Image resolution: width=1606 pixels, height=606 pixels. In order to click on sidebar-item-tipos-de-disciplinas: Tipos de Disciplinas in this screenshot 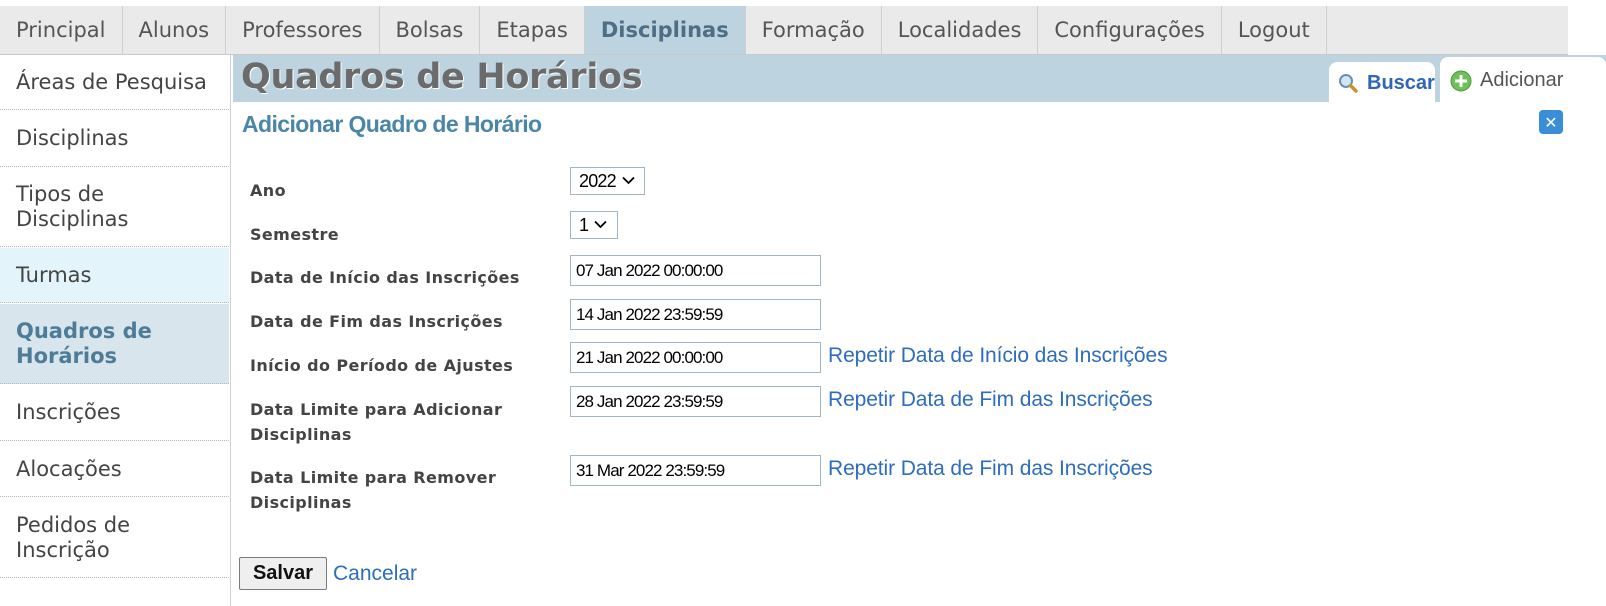, I will do `click(114, 207)`.